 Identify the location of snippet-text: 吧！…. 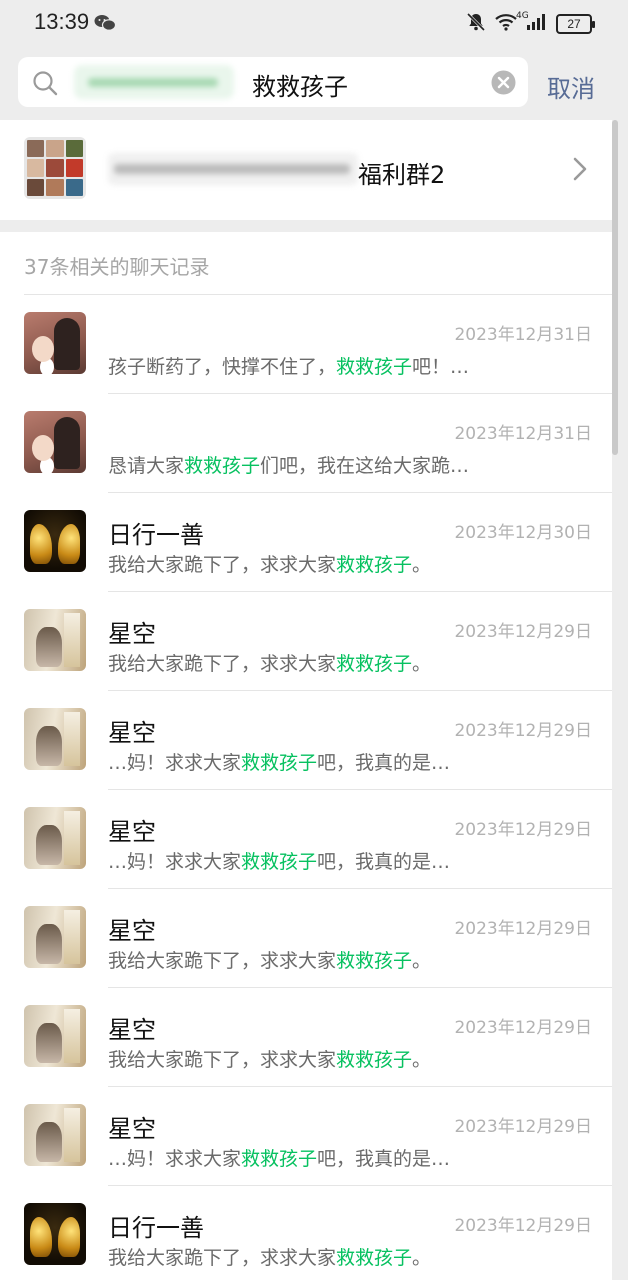
(441, 367).